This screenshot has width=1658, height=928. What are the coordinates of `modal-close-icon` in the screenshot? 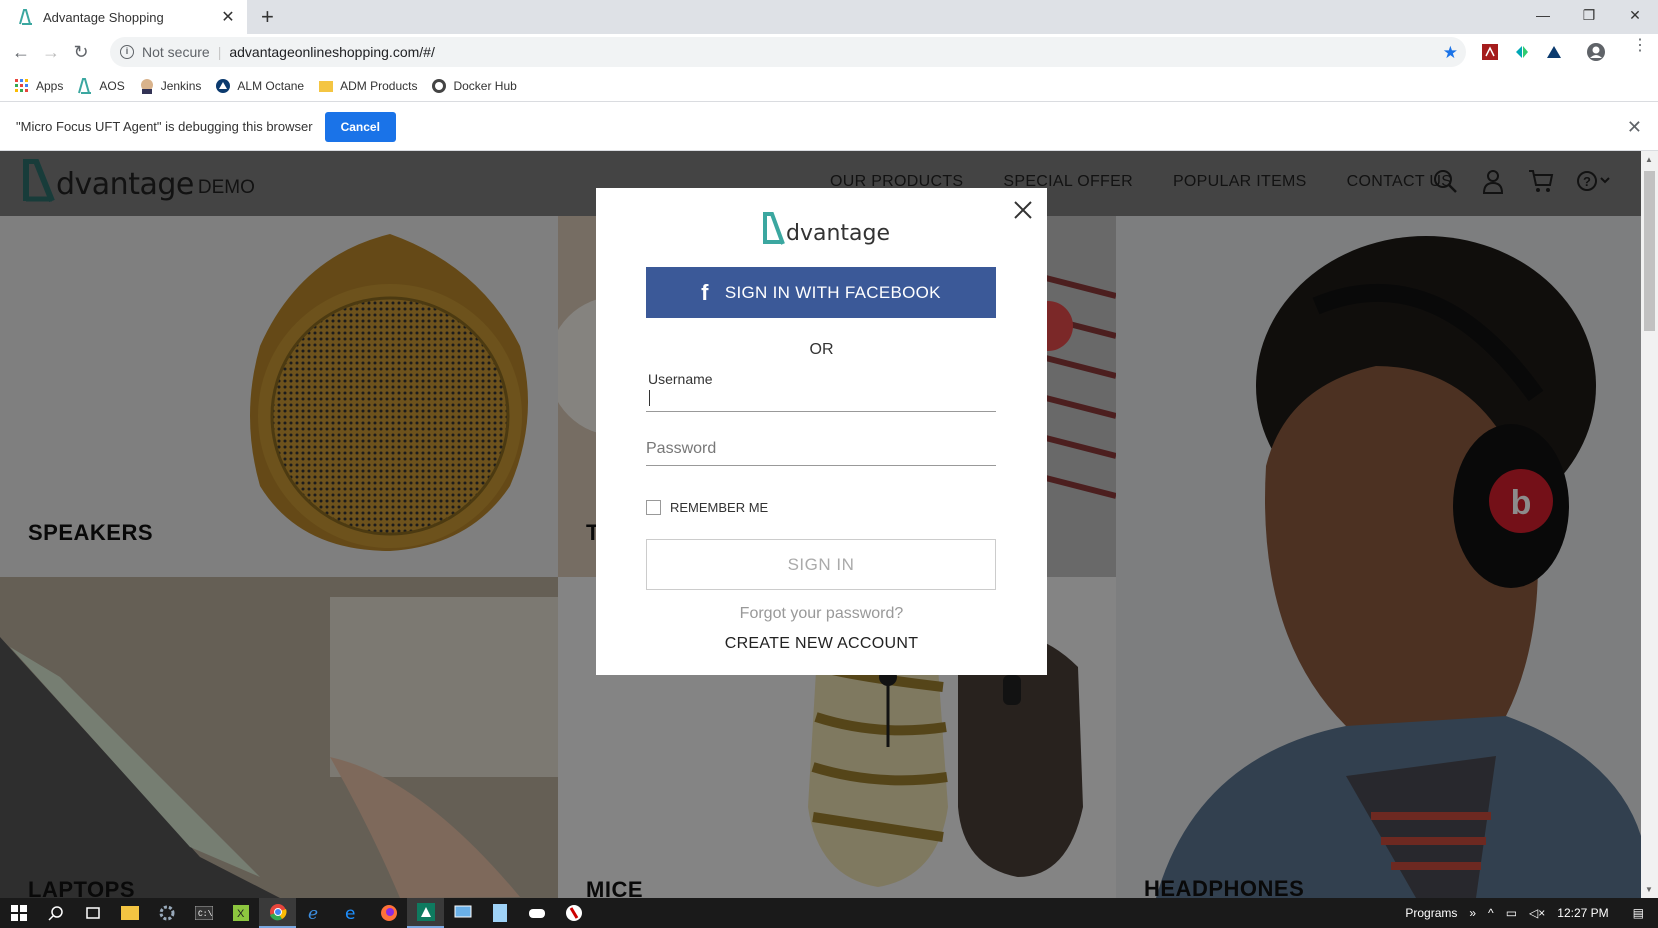 It's located at (1023, 210).